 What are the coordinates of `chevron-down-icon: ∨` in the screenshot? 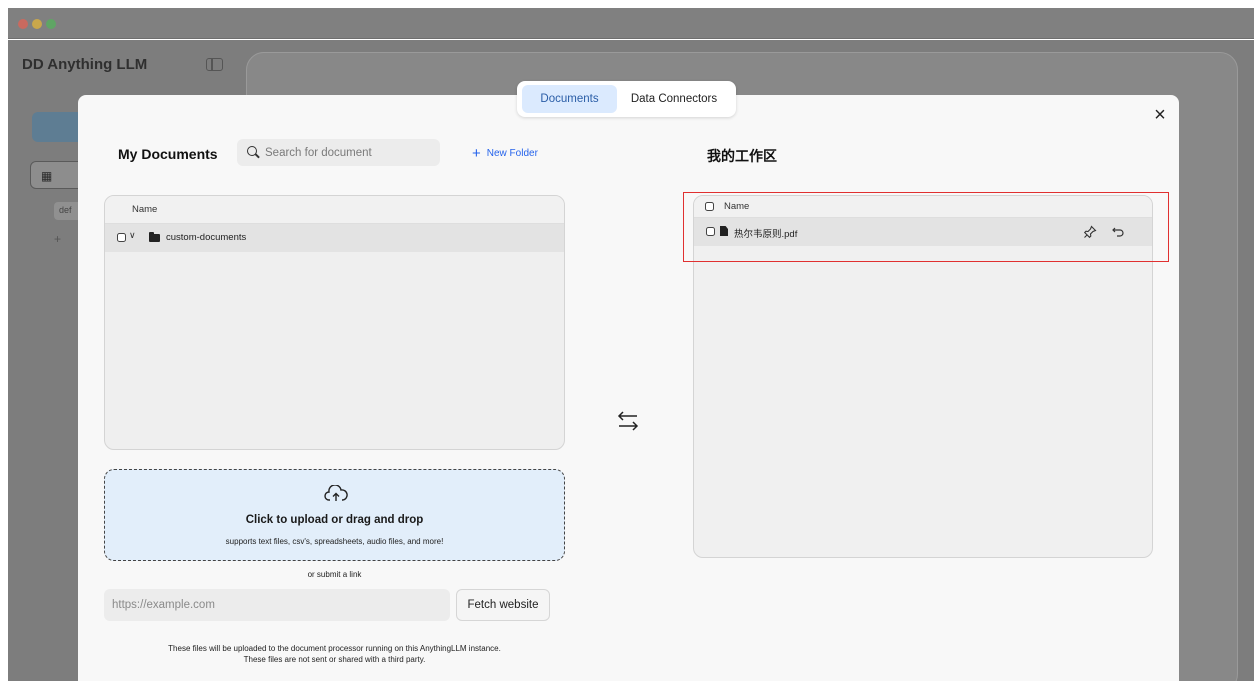 It's located at (132, 235).